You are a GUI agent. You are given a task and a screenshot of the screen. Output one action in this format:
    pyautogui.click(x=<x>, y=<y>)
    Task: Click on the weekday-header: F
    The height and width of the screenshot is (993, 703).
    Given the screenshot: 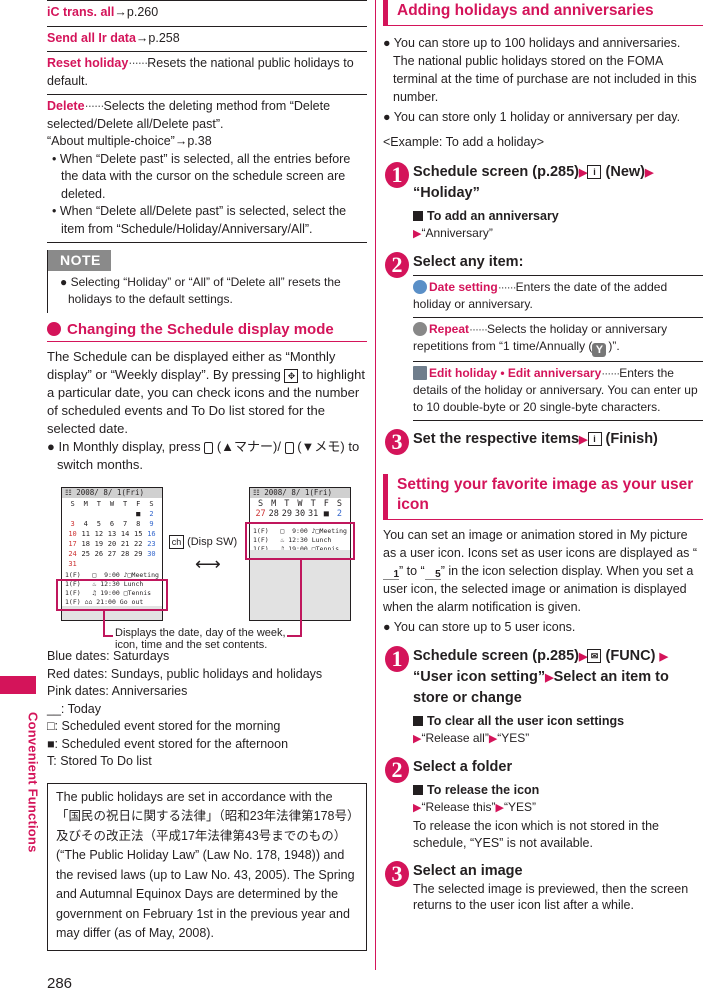 What is the action you would take?
    pyautogui.click(x=138, y=504)
    